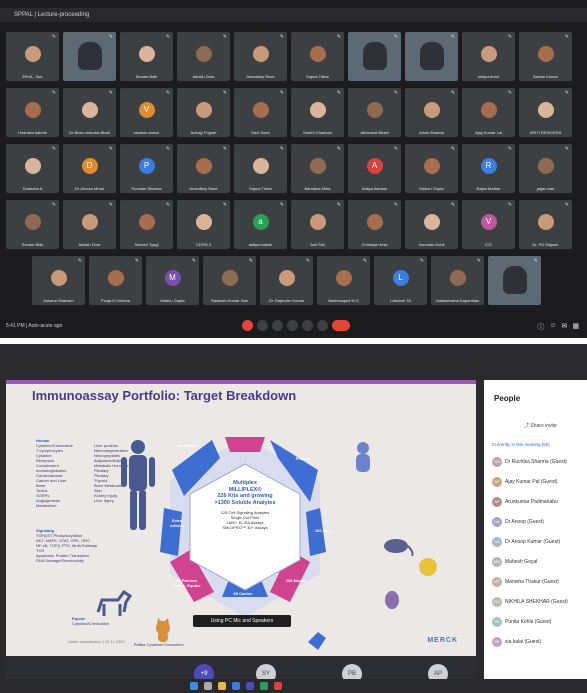 This screenshot has height=693, width=587. Describe the element at coordinates (539, 523) in the screenshot. I see `people-list-item: DA Dr Anoop (Guest)` at that location.